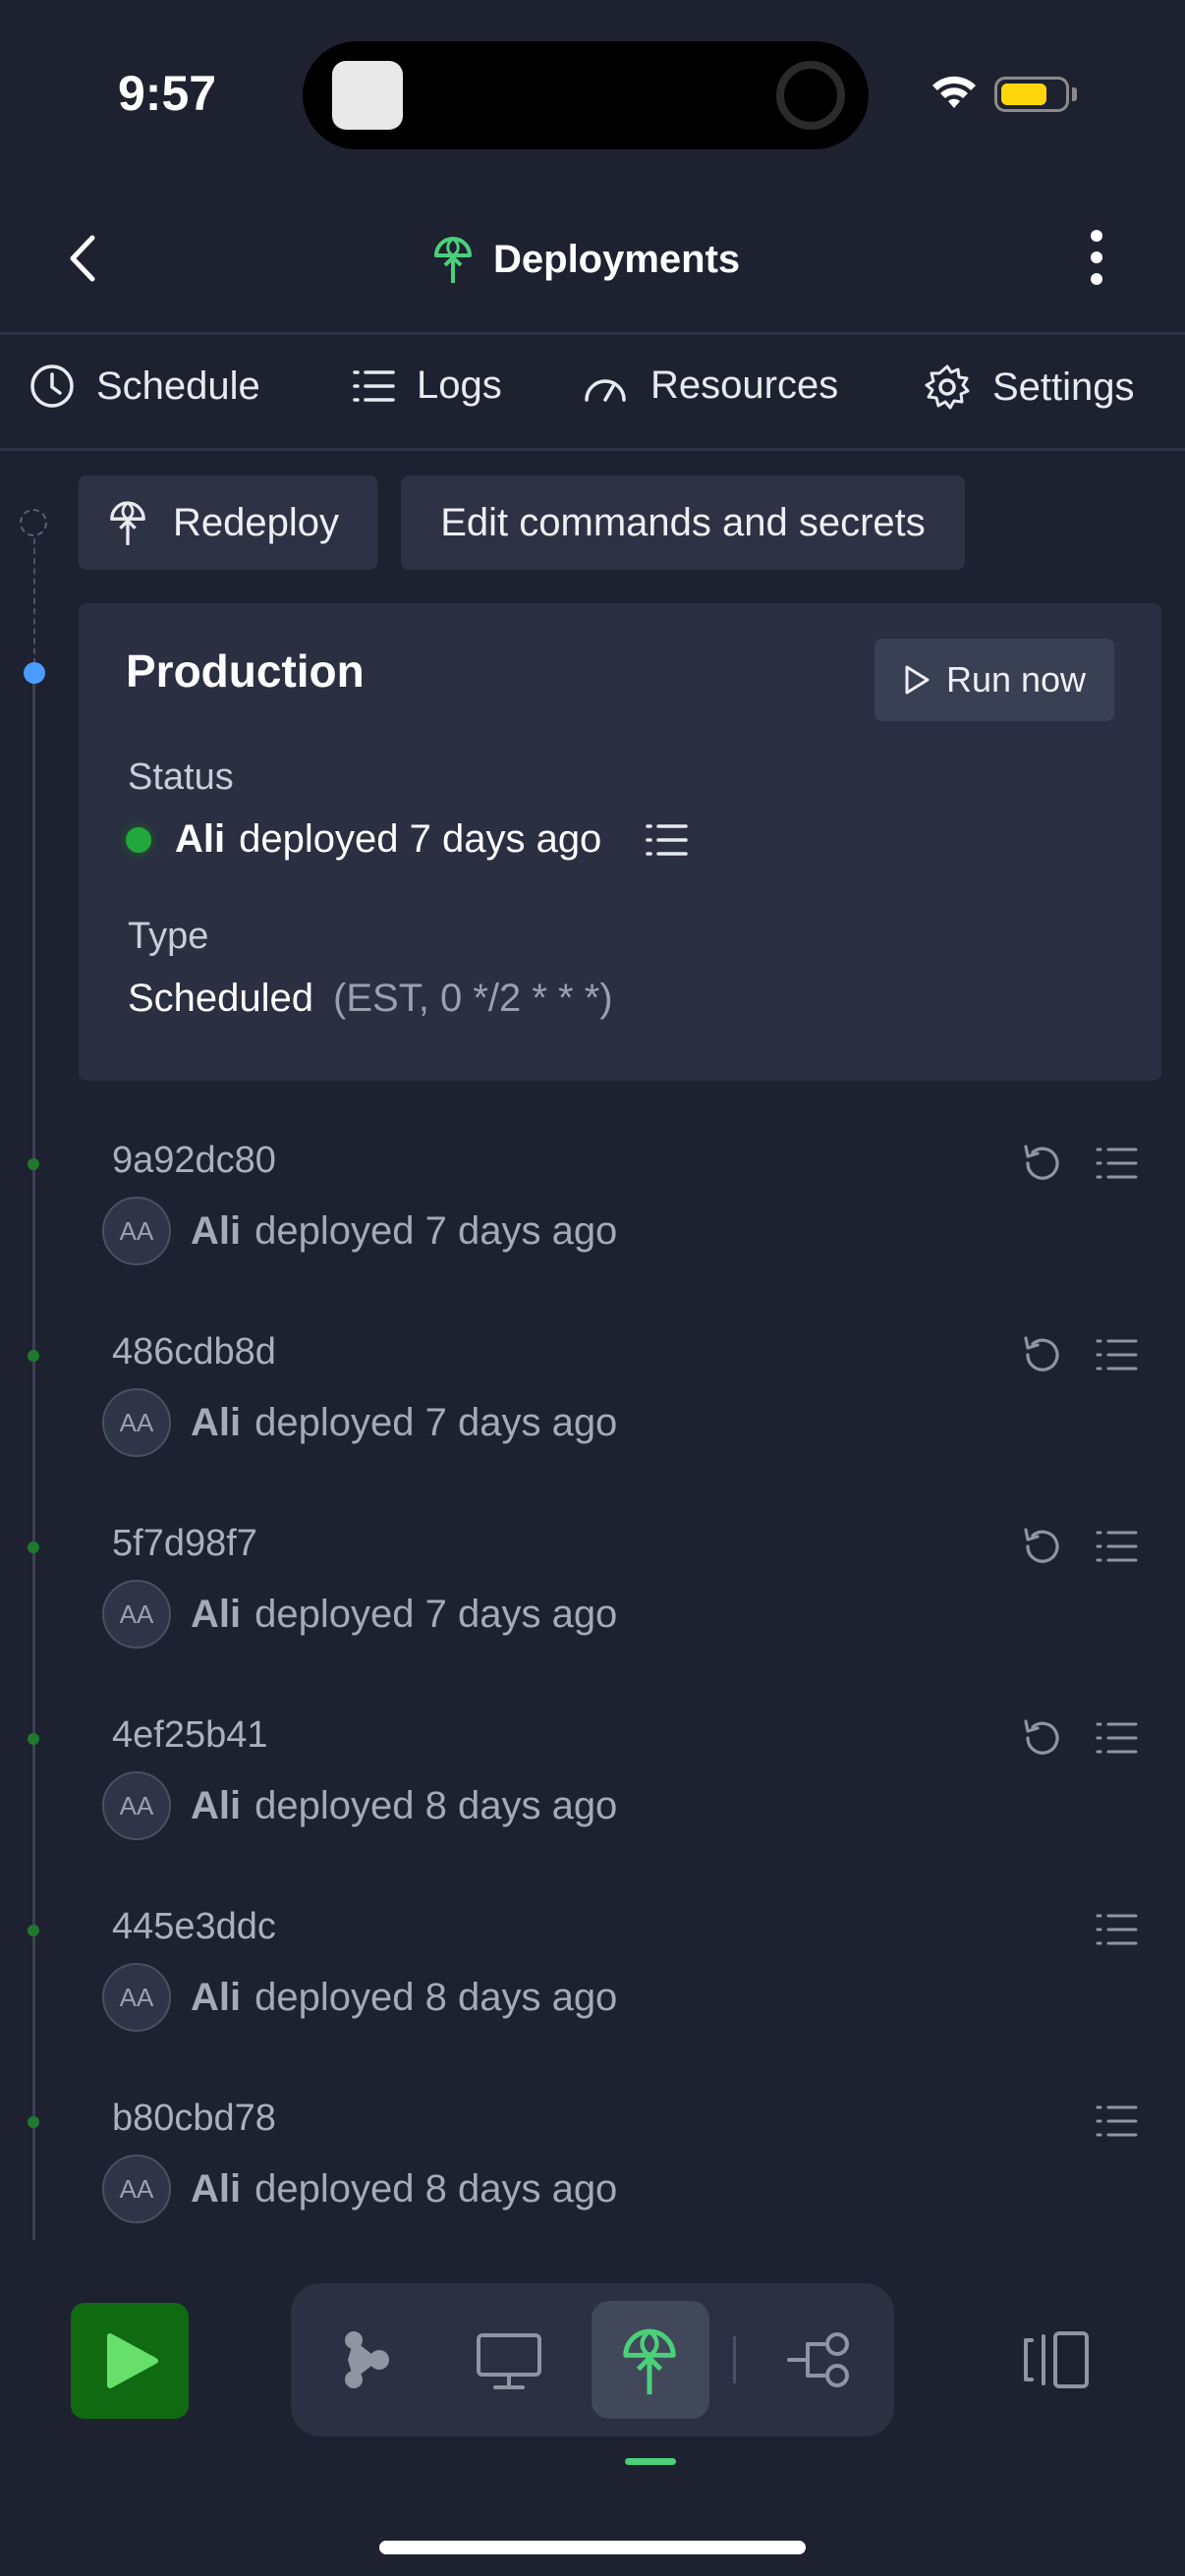  What do you see at coordinates (168, 936) in the screenshot?
I see `type-label: Type` at bounding box center [168, 936].